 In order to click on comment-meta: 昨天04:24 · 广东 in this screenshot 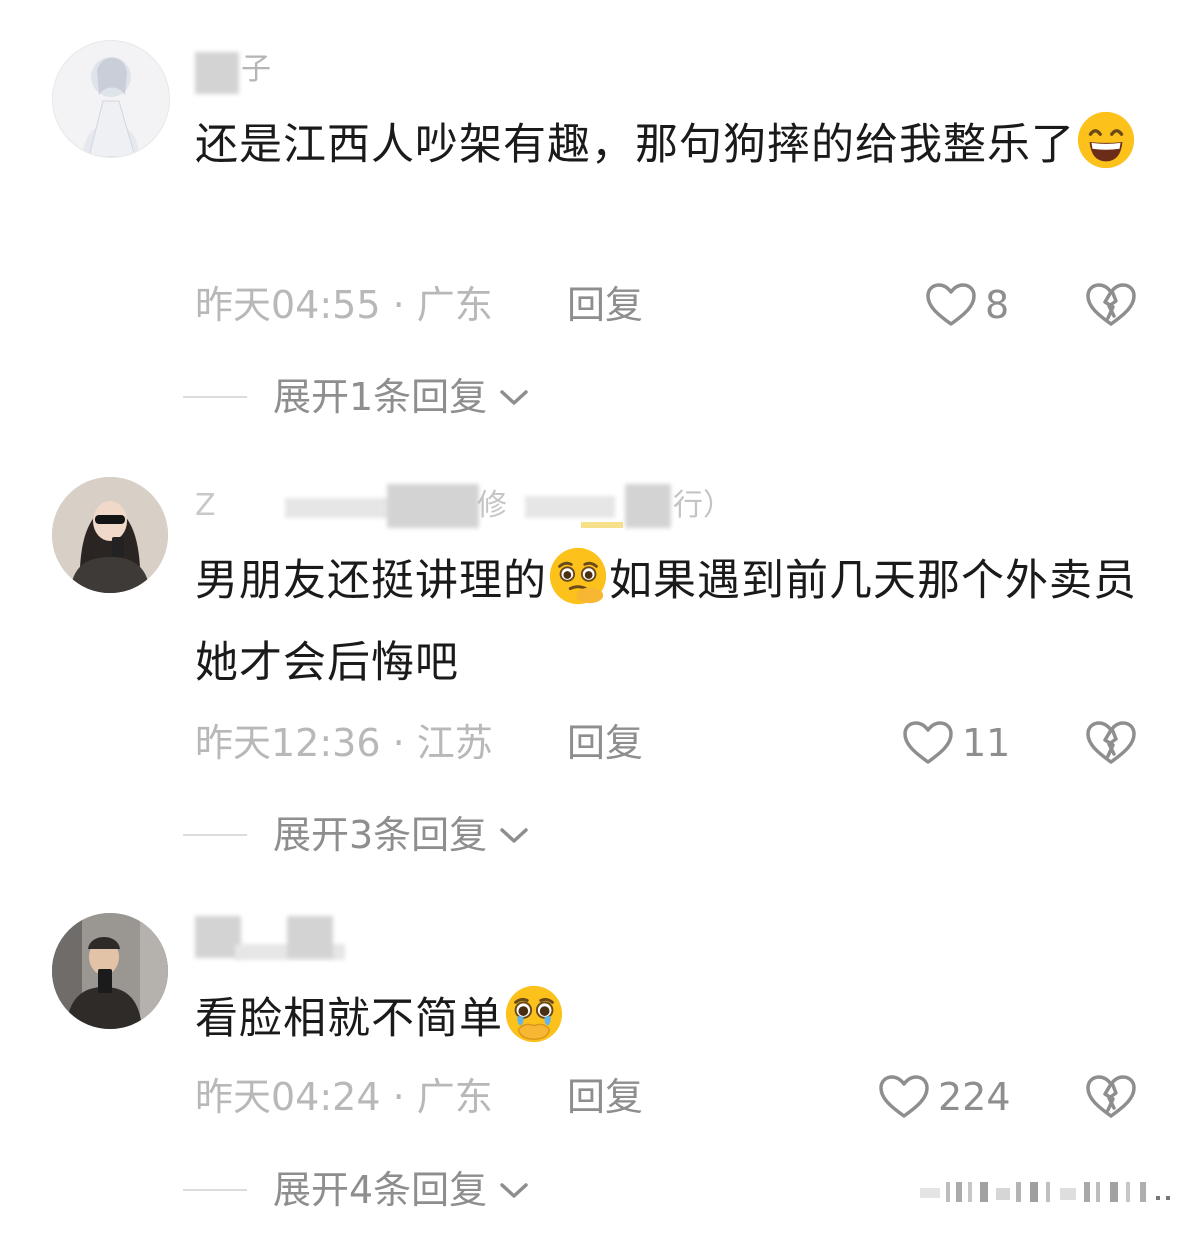, I will do `click(344, 1097)`.